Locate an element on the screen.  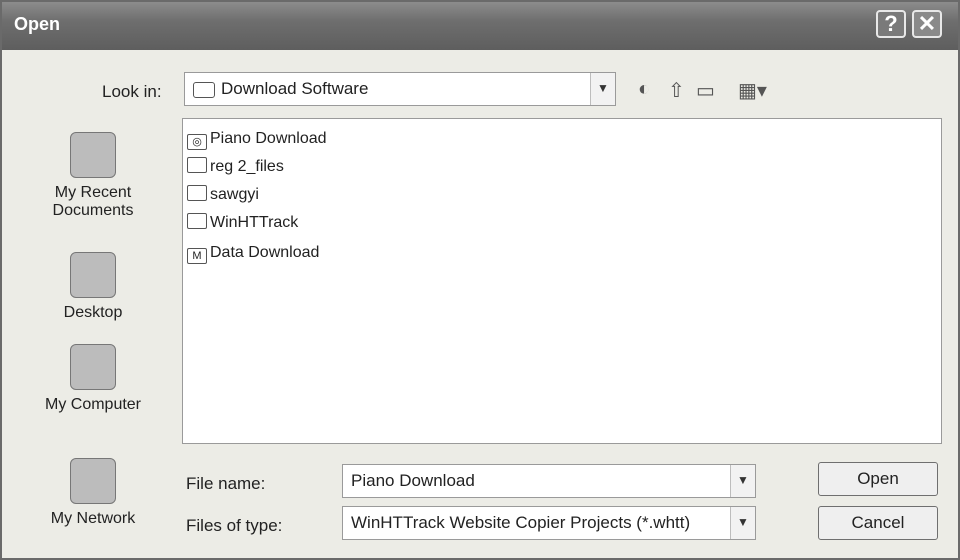
file-name-input: Piano Download ▼ is located at coordinates (549, 481).